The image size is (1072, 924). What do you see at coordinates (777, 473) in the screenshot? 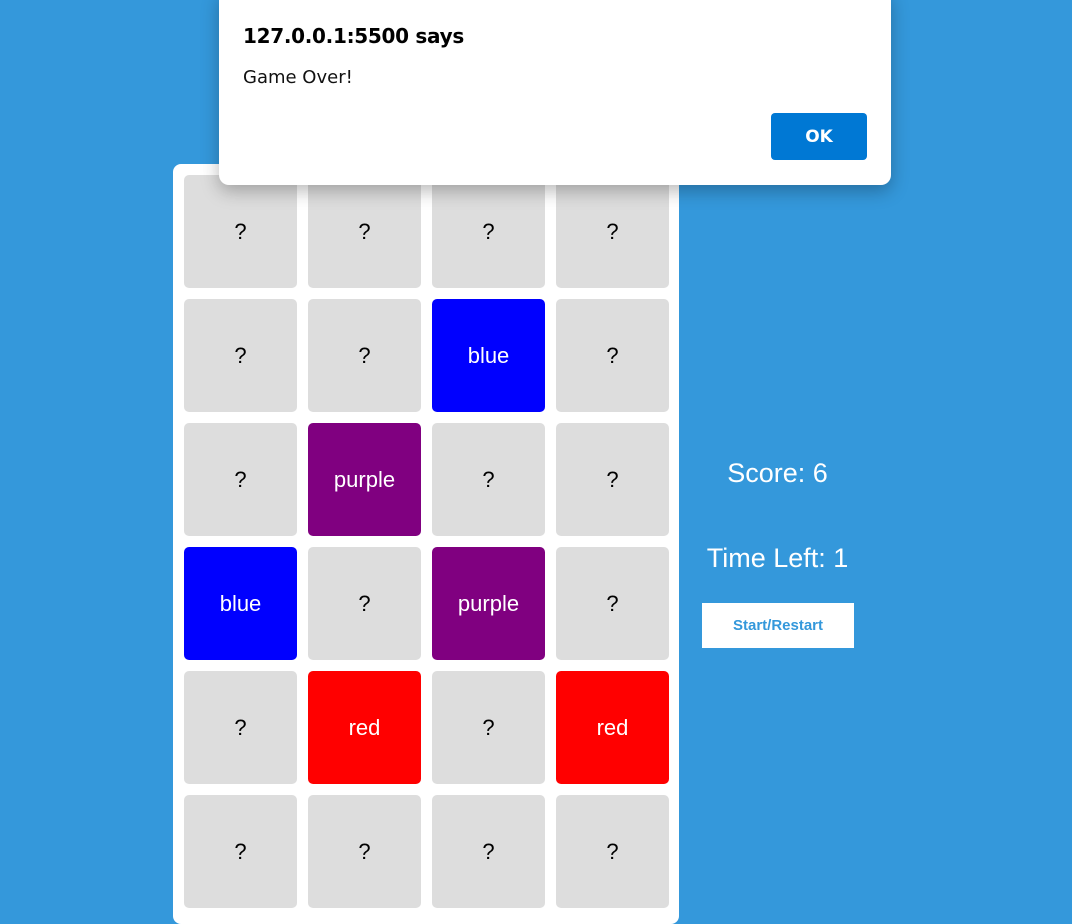
I see `score-display: Score: 6` at bounding box center [777, 473].